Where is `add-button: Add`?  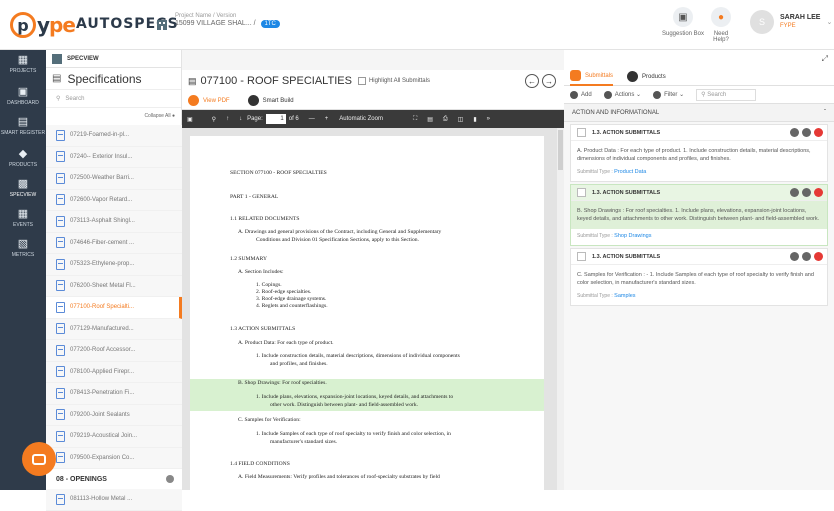
add-button: Add is located at coordinates (581, 94).